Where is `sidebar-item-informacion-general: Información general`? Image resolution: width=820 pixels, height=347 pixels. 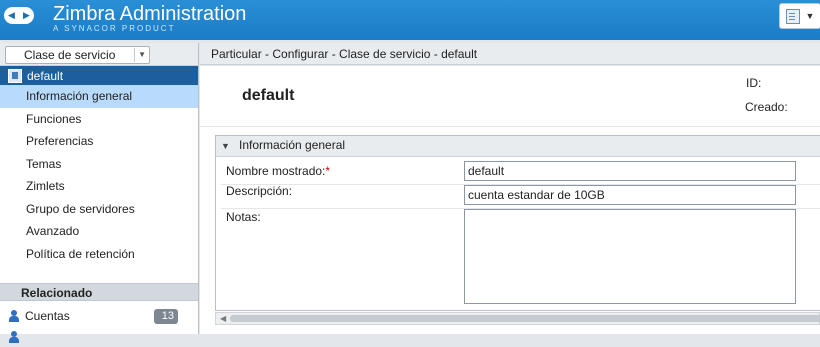
sidebar-item-informacion-general: Información general is located at coordinates (99, 96).